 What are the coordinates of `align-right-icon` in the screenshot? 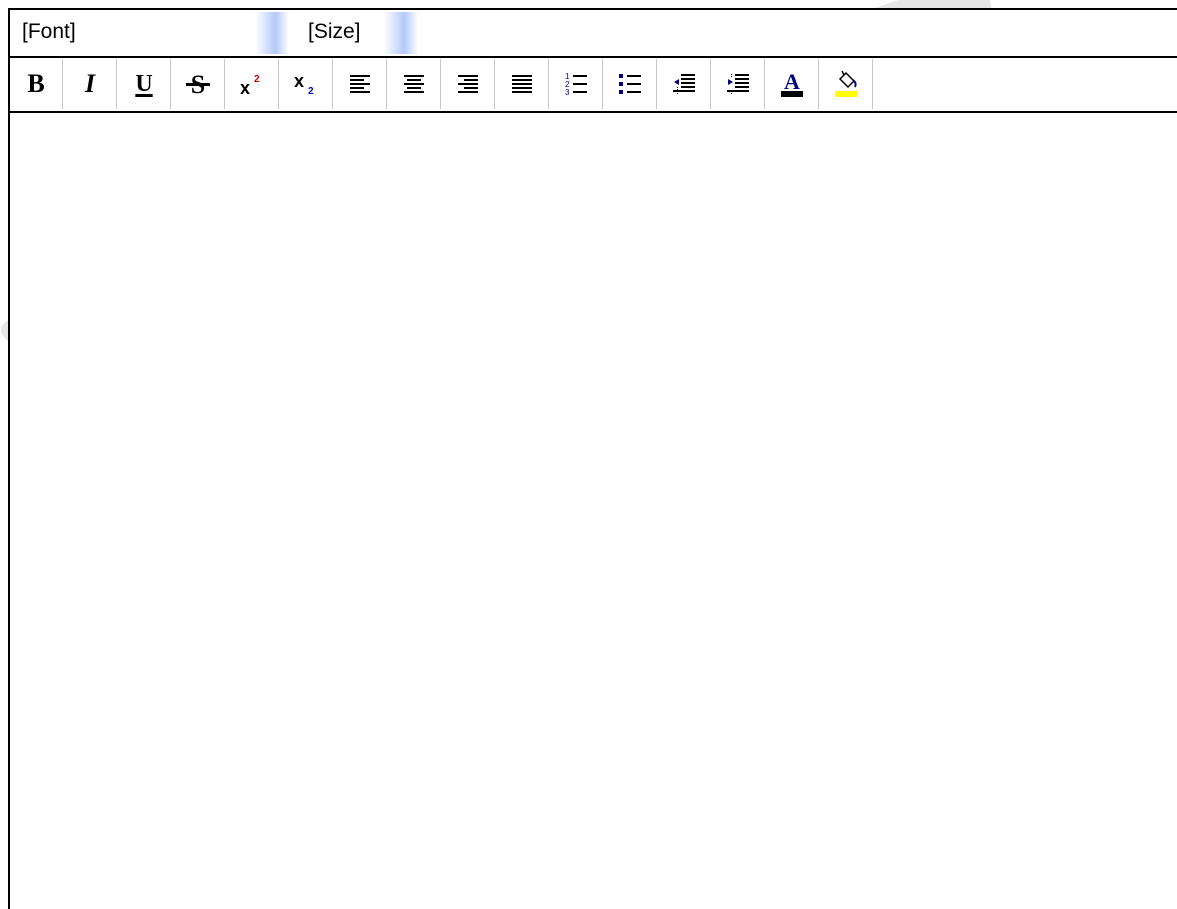 It's located at (468, 84).